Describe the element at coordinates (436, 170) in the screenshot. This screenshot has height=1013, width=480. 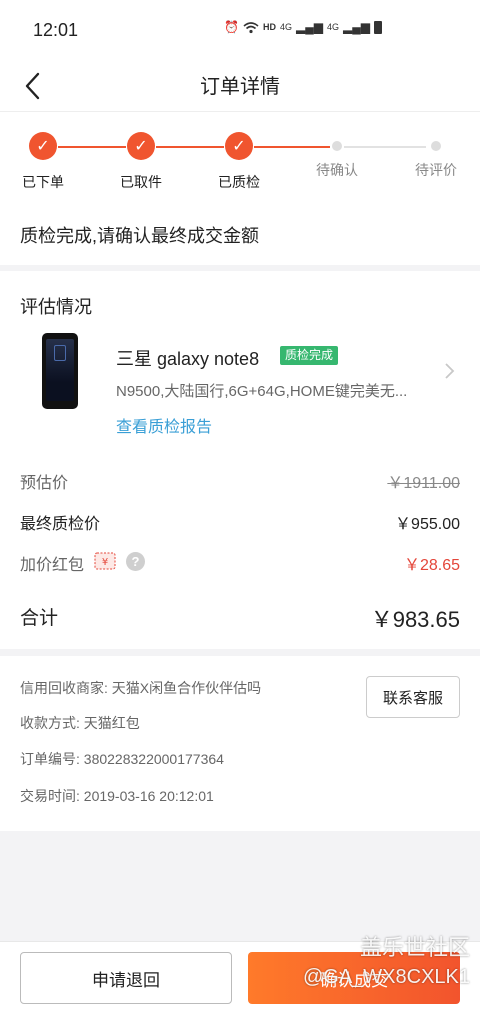
I see `step-label: 待评价` at that location.